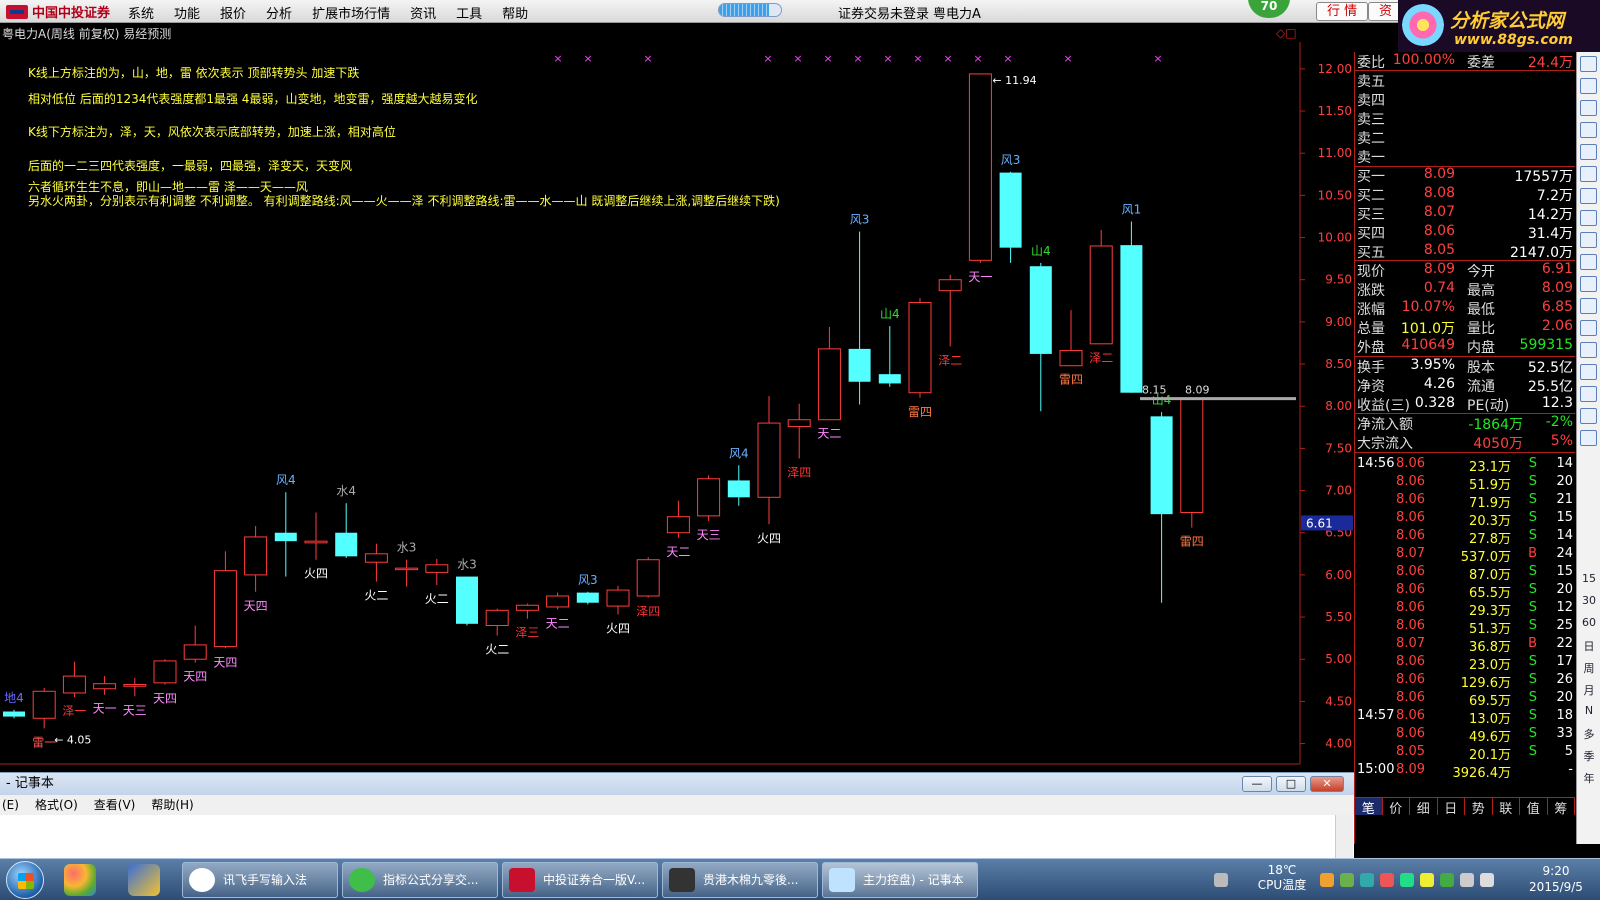  What do you see at coordinates (56, 805) in the screenshot?
I see `menu-format: 格式(O)` at bounding box center [56, 805].